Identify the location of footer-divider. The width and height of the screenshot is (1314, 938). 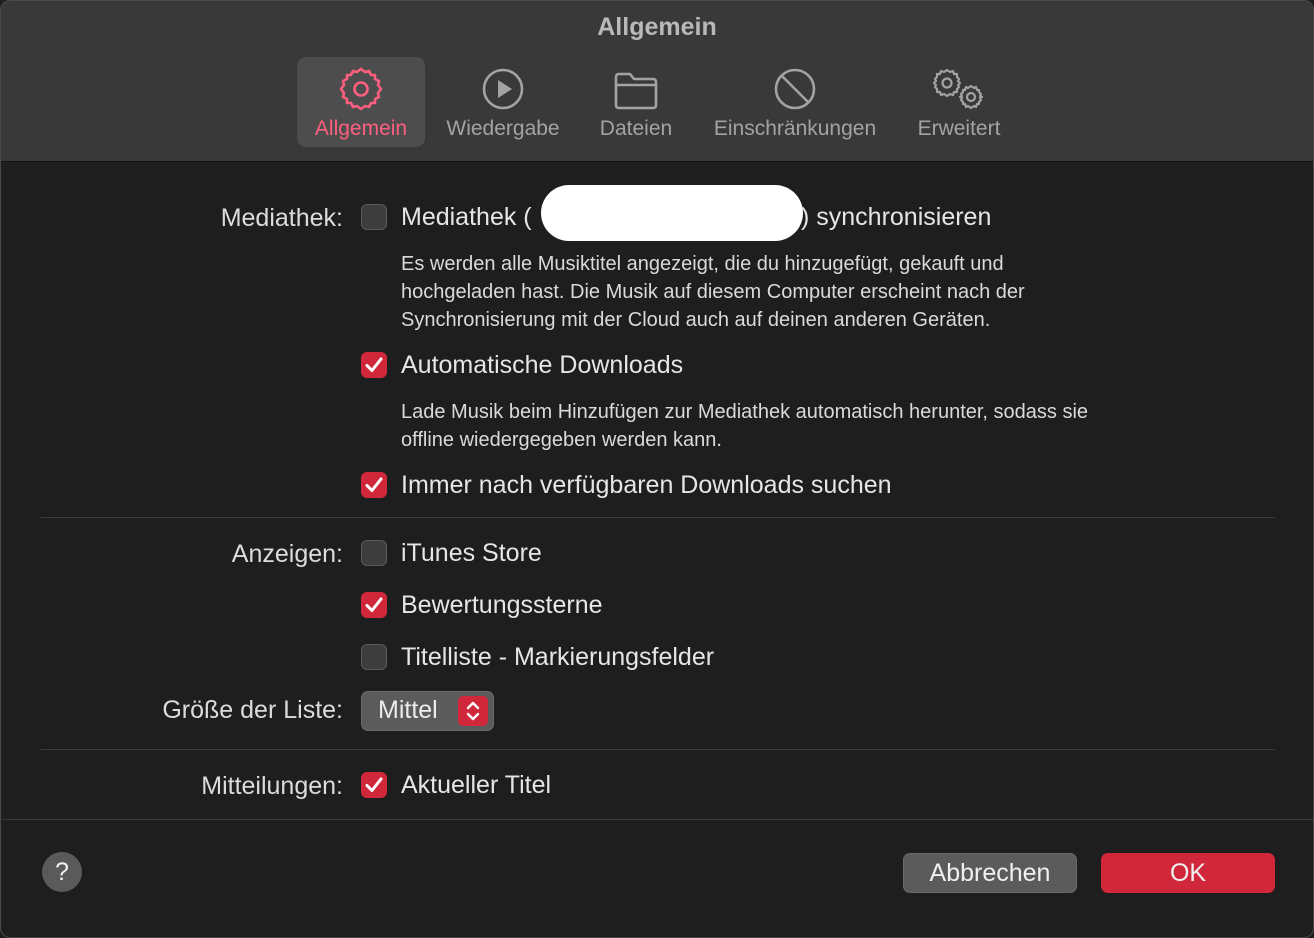
(657, 819).